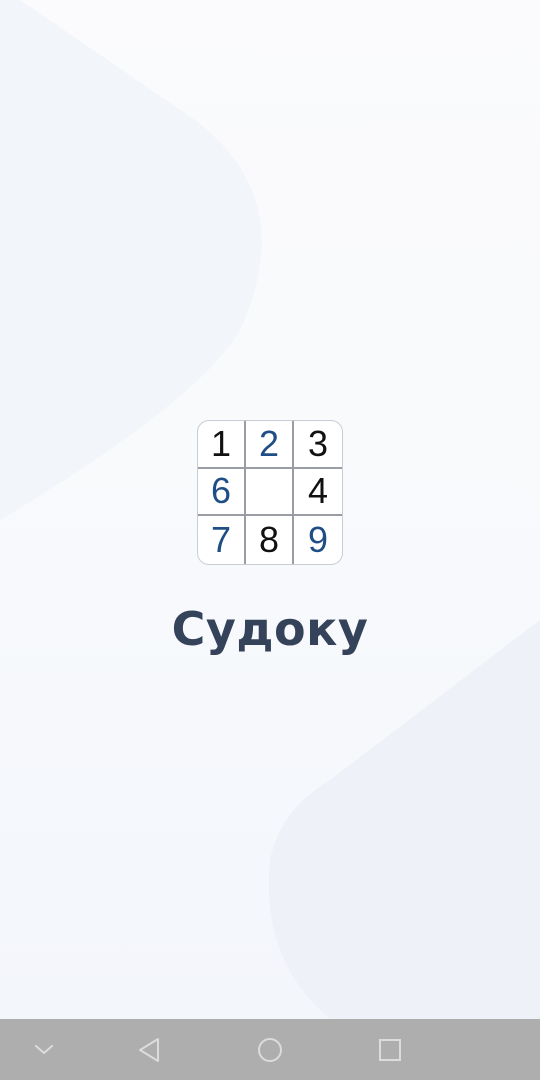 The width and height of the screenshot is (540, 1080). What do you see at coordinates (270, 629) in the screenshot?
I see `app-title: Судоку` at bounding box center [270, 629].